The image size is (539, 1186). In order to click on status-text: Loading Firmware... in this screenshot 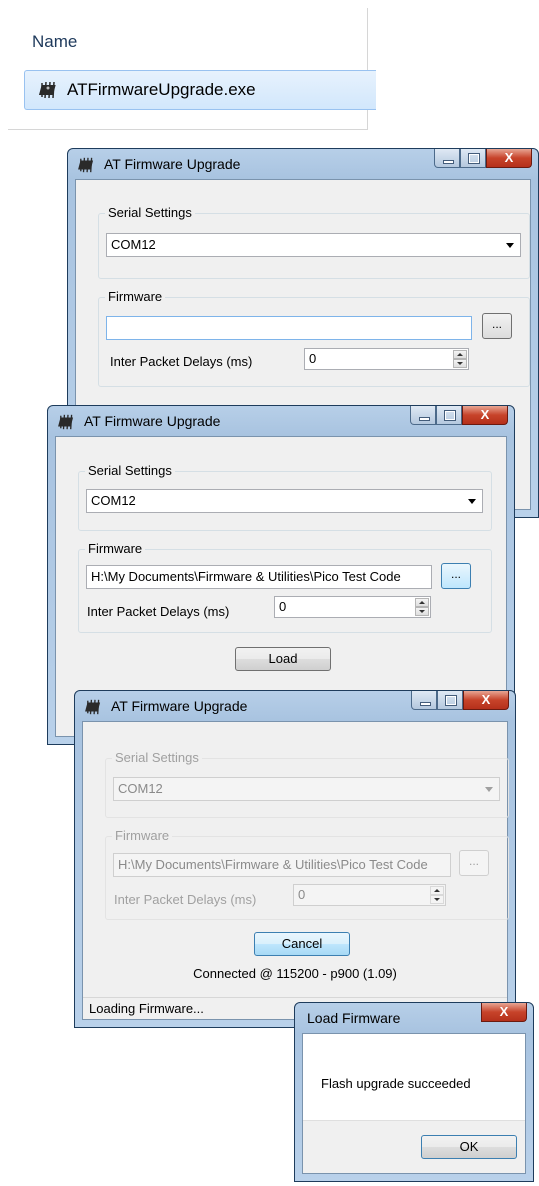, I will do `click(146, 1008)`.